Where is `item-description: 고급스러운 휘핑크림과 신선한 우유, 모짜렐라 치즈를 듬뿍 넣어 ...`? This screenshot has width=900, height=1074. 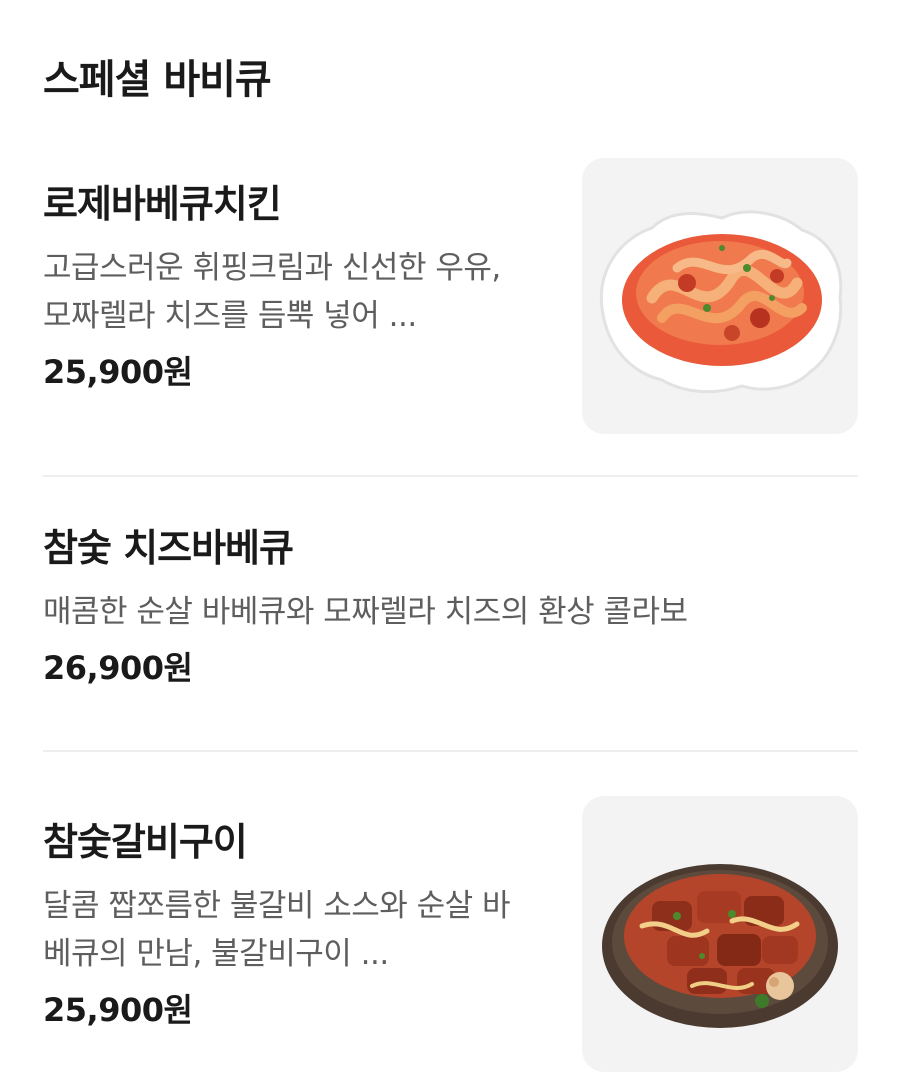 item-description: 고급스러운 휘핑크림과 신선한 우유, 모짜렐라 치즈를 듬뿍 넣어 ... is located at coordinates (272, 292).